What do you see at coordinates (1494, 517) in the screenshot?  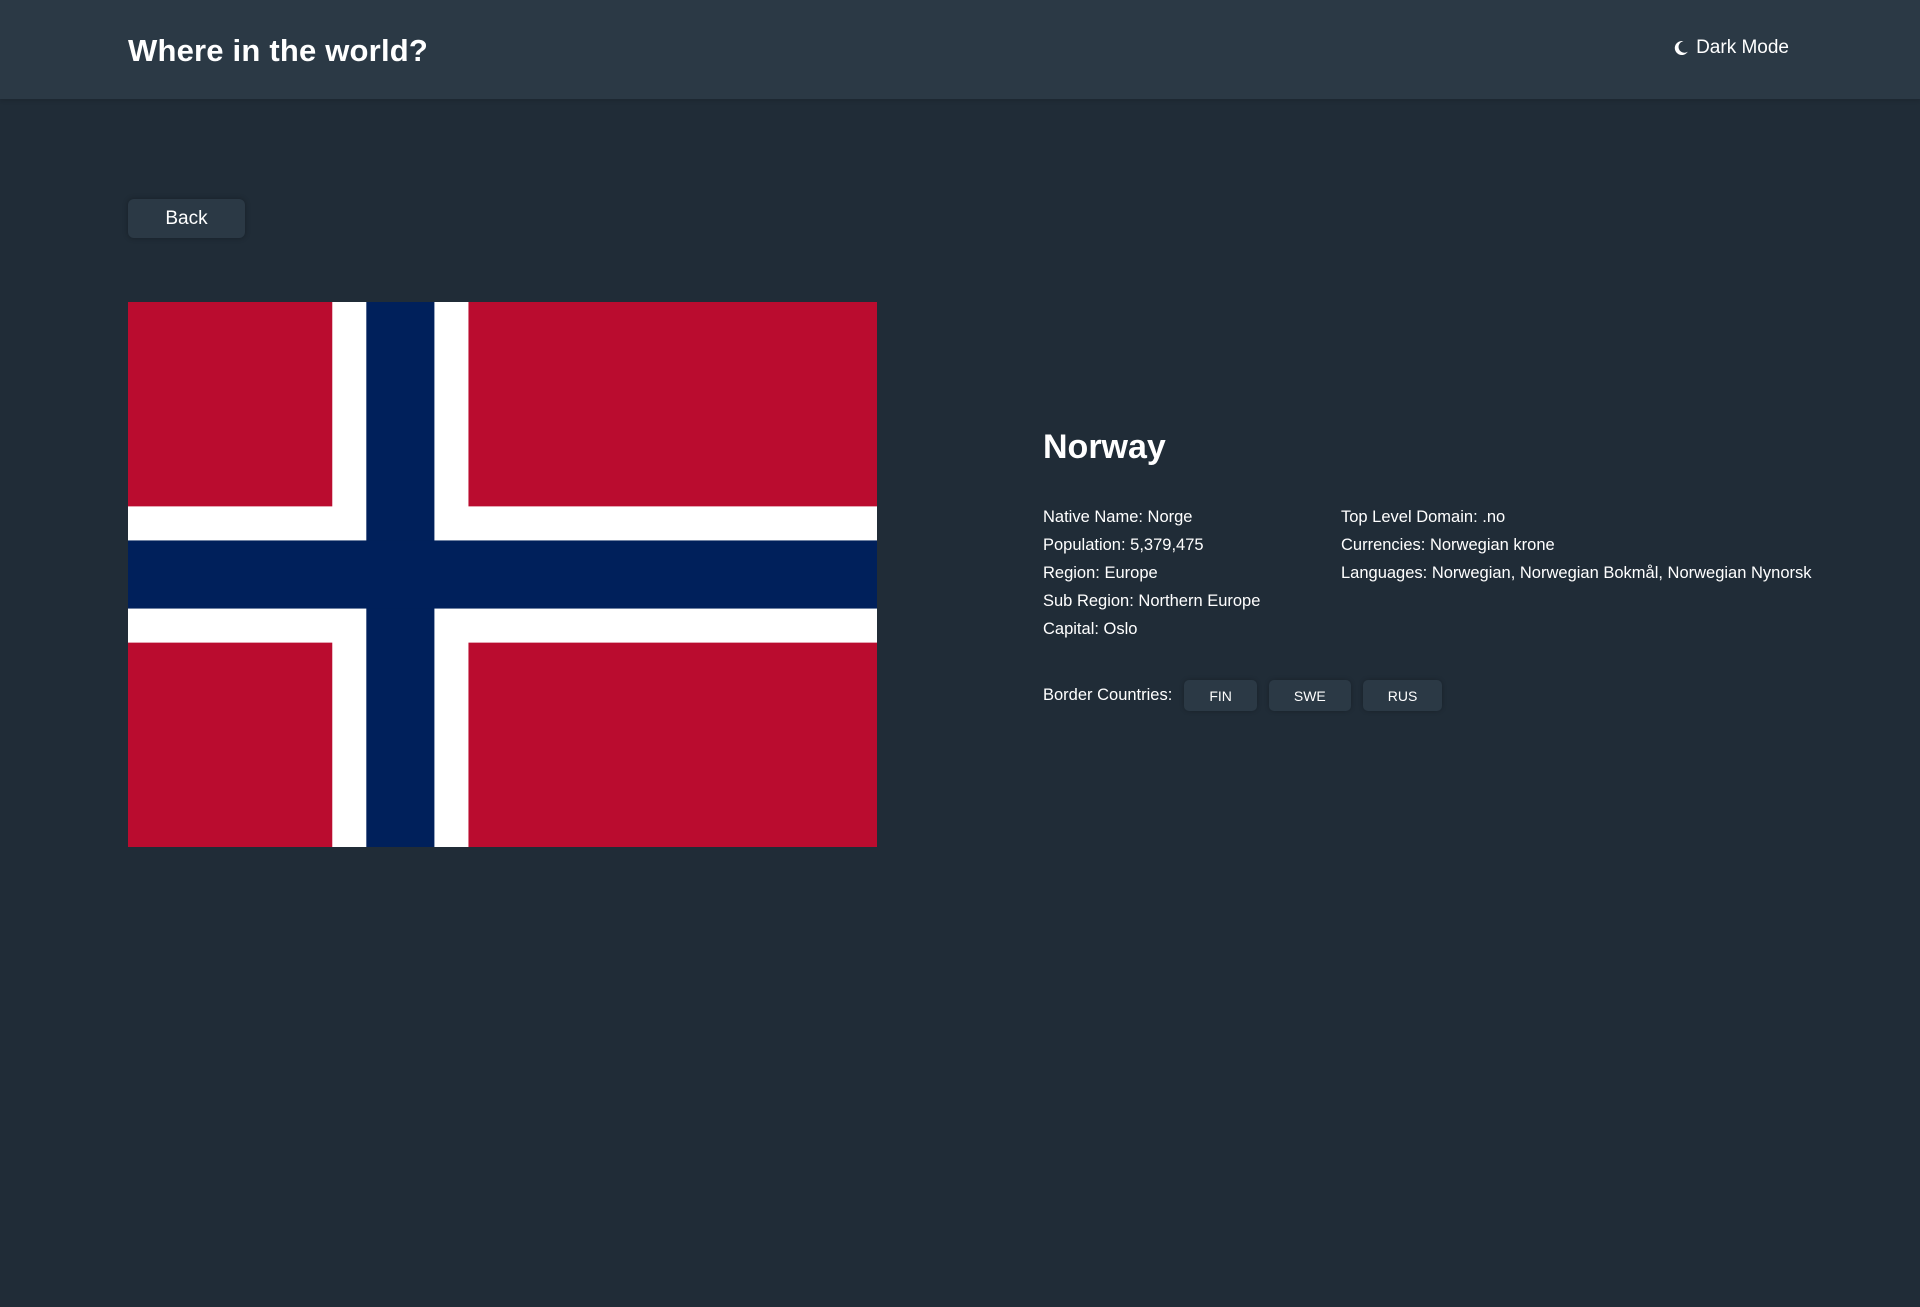 I see `top-level-domain-value: .no` at bounding box center [1494, 517].